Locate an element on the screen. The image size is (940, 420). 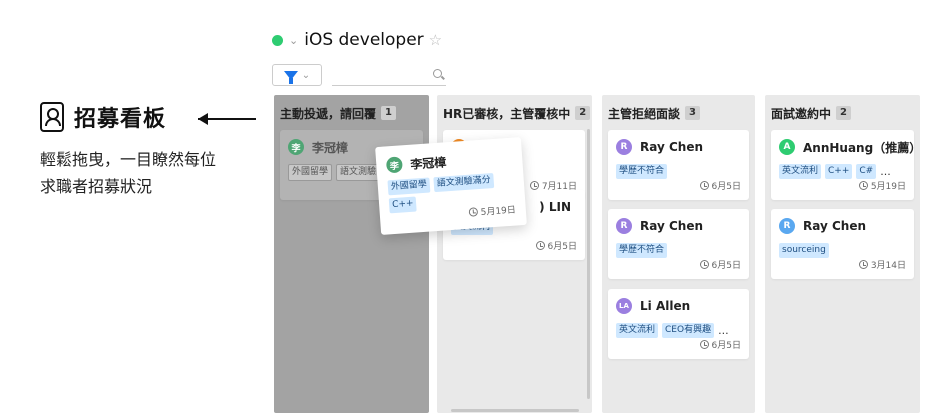
column-title: HR已審核，主管覆核中 is located at coordinates (507, 113).